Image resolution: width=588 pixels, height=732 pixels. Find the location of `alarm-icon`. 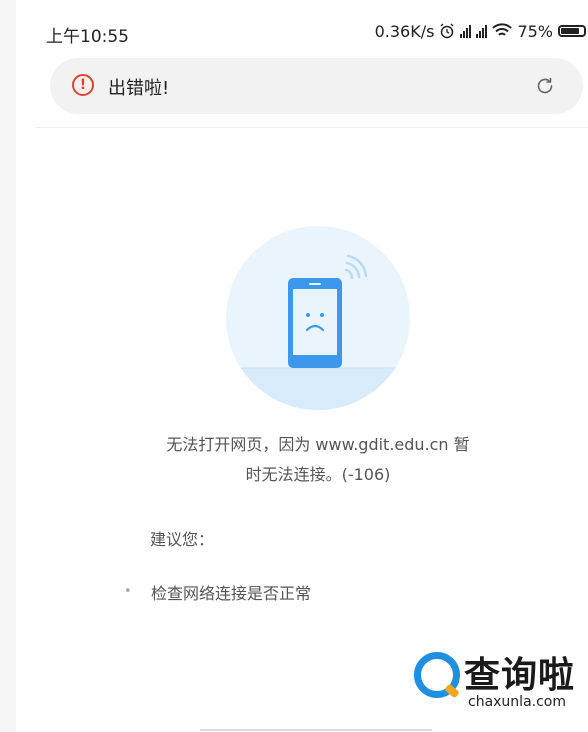

alarm-icon is located at coordinates (447, 31).